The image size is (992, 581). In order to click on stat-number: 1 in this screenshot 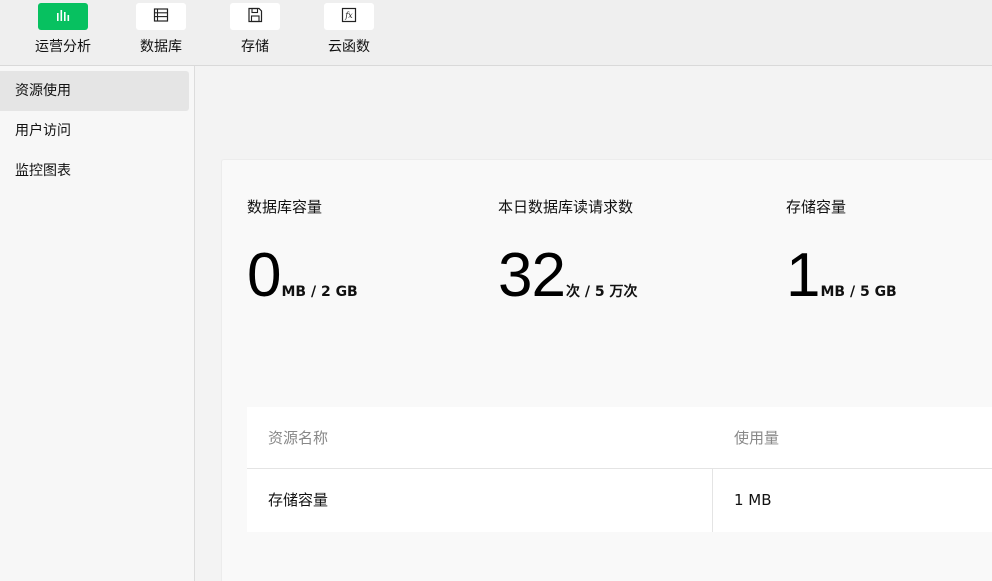, I will do `click(803, 275)`.